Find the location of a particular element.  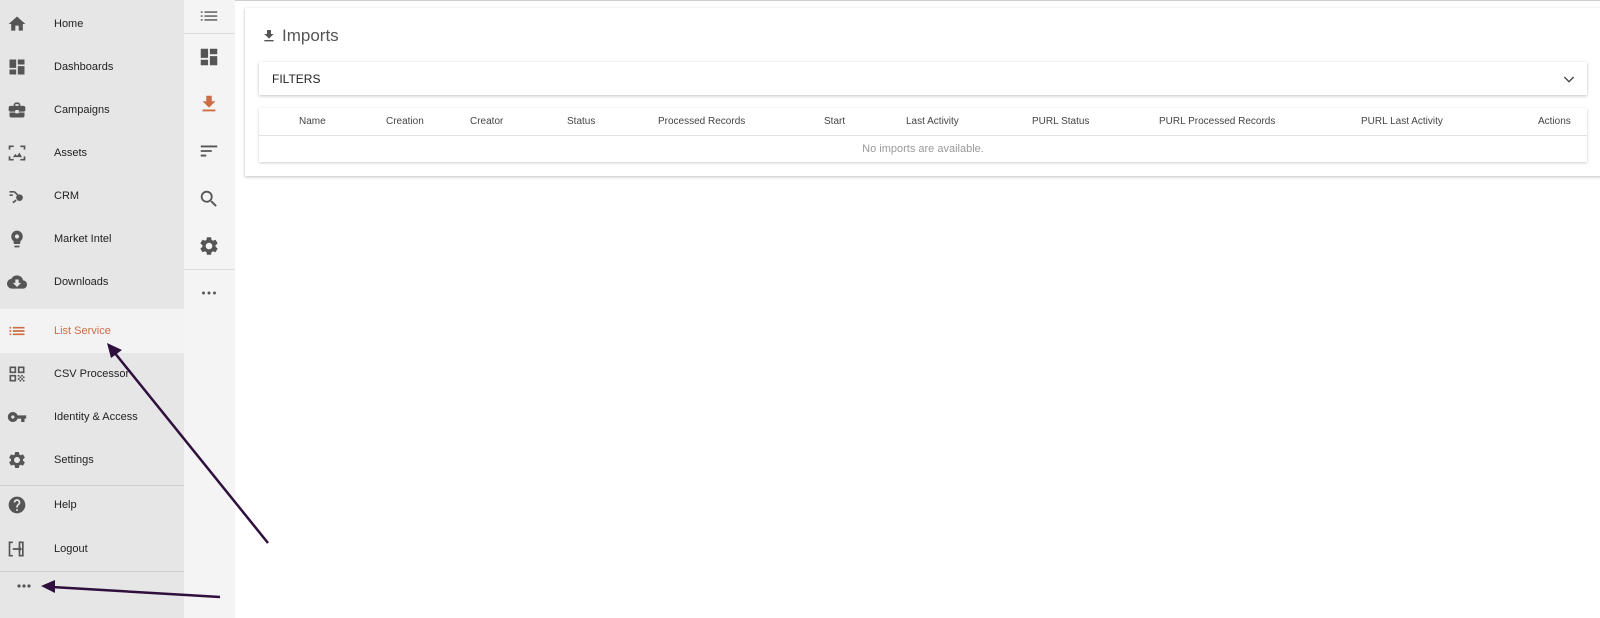

nav-item-list-service: List Service is located at coordinates (92, 331).